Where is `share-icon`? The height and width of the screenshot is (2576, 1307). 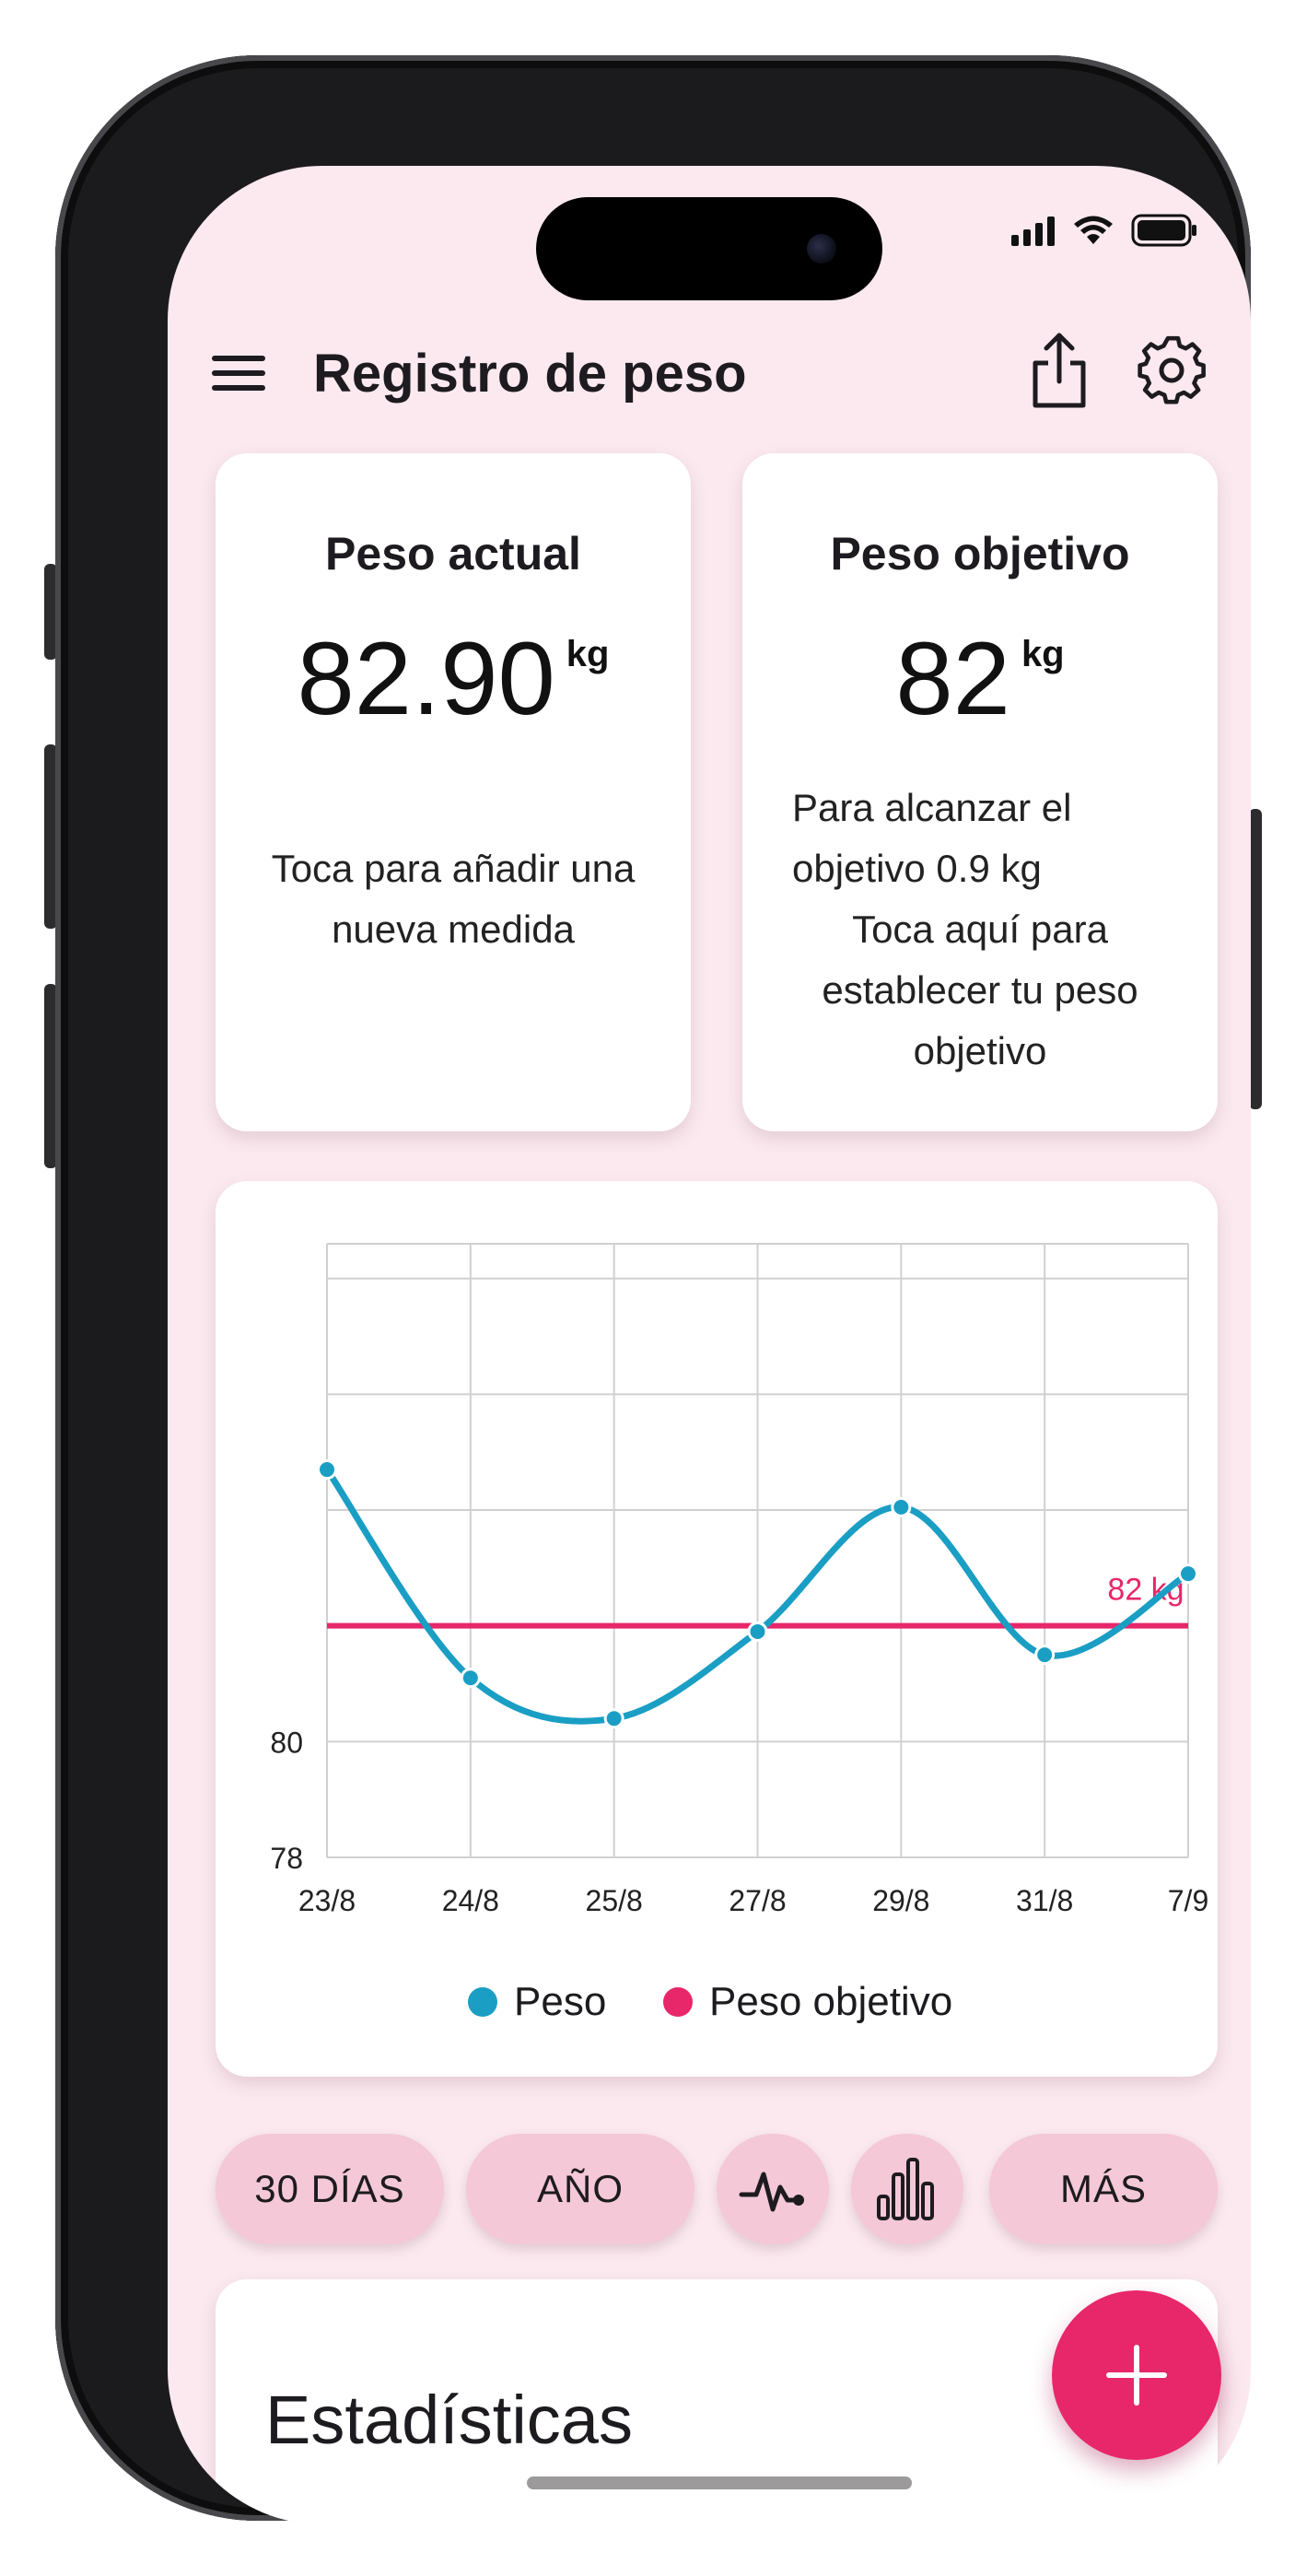
share-icon is located at coordinates (1059, 369).